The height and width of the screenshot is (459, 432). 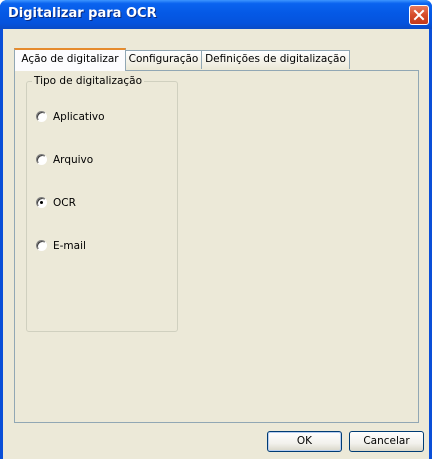 I want to click on tab-label: Definições de digitalização, so click(x=275, y=59).